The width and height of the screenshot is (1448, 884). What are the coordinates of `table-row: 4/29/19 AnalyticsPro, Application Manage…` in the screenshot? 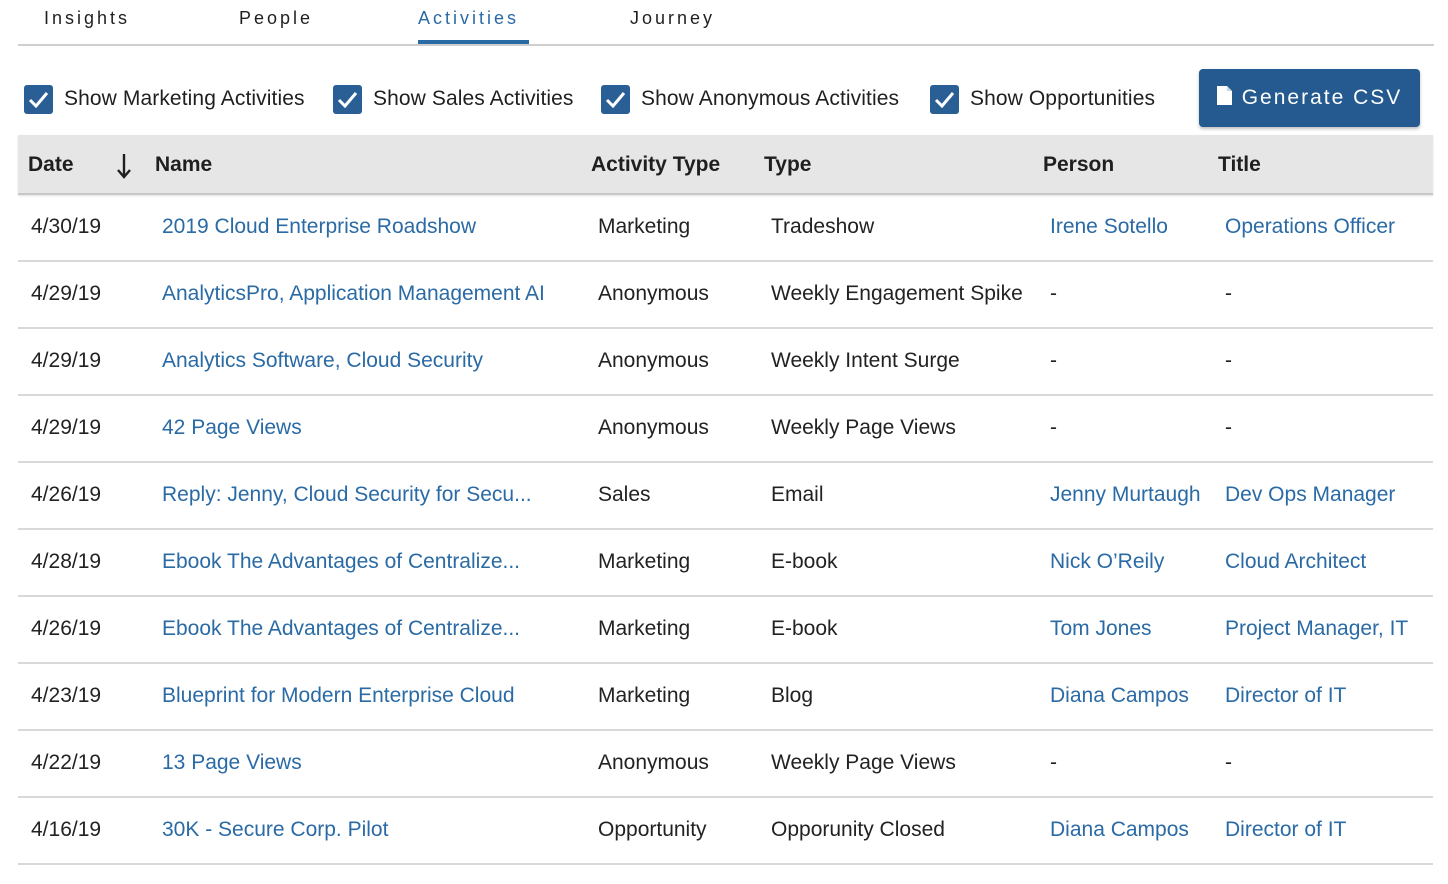 It's located at (725, 295).